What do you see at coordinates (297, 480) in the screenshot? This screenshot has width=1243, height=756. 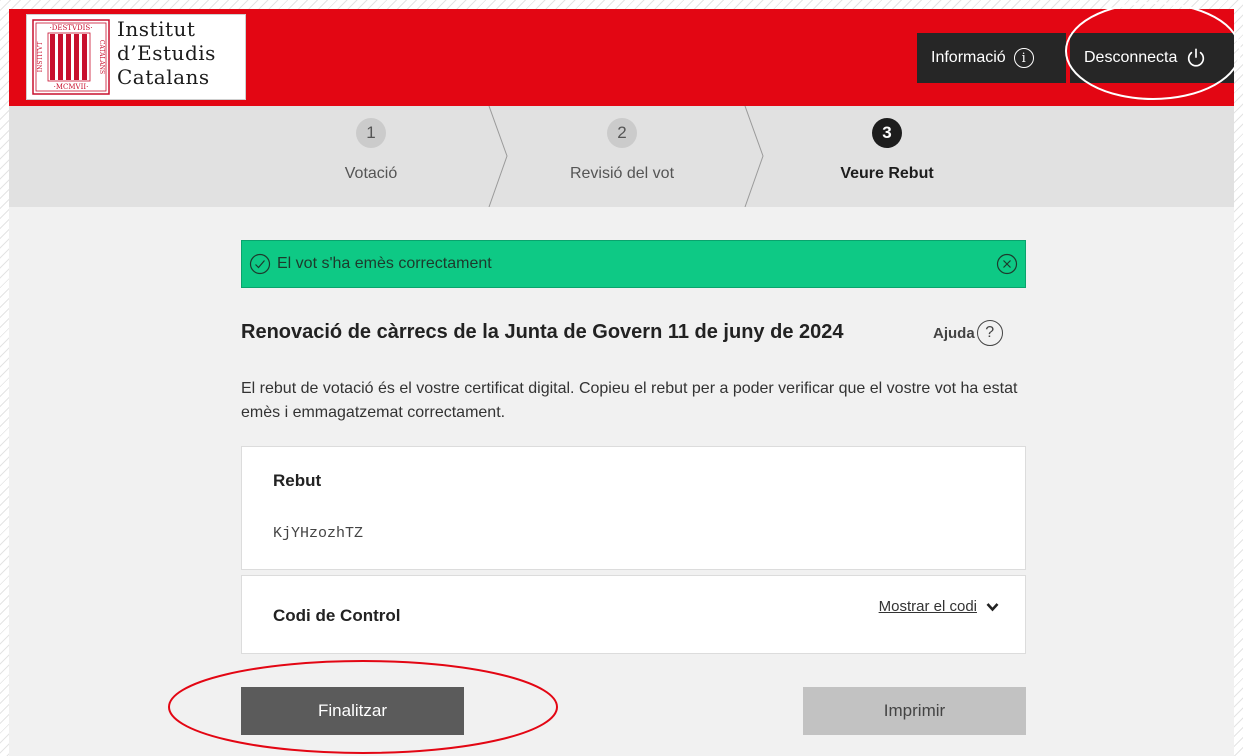 I see `receipt-label: Rebut` at bounding box center [297, 480].